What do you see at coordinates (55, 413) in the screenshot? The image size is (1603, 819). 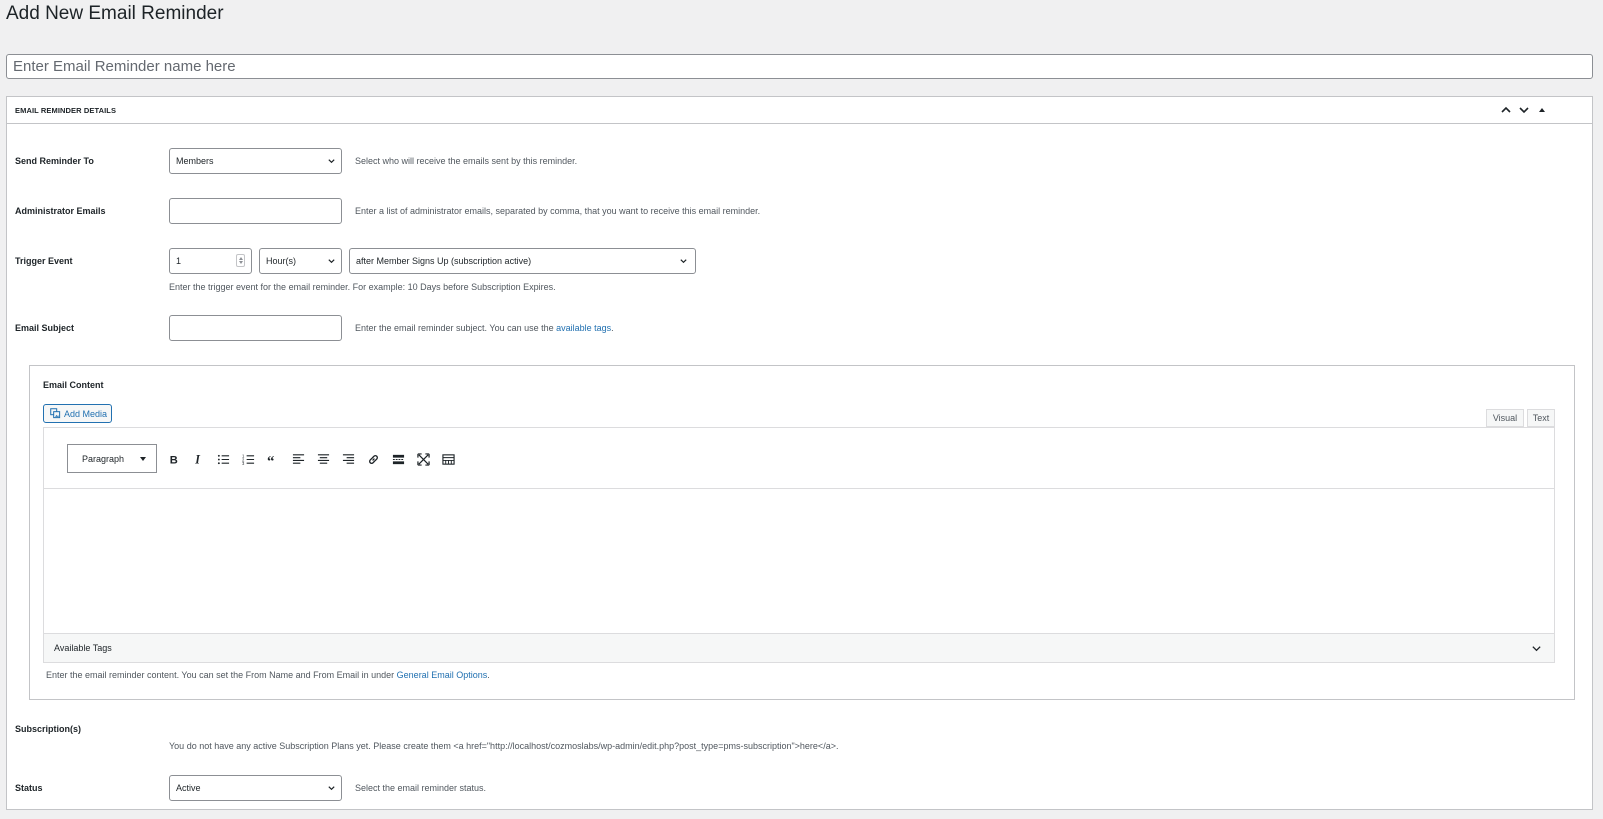 I see `add-media-icon` at bounding box center [55, 413].